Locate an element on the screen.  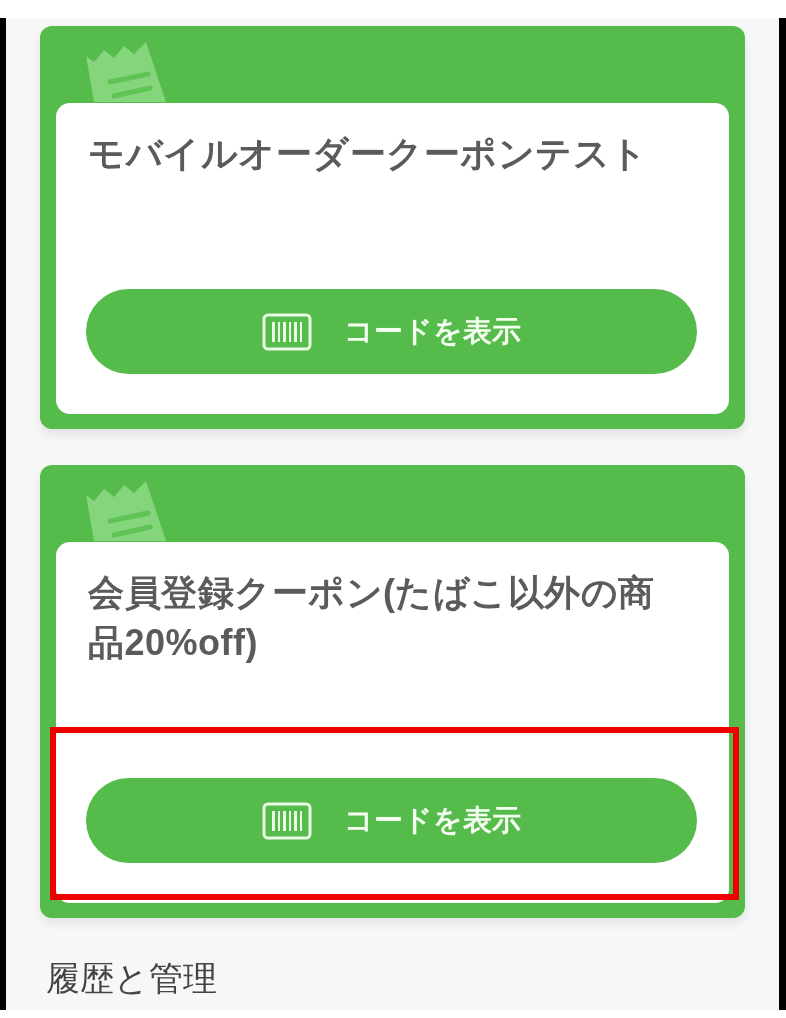
section-heading: 履歴と管理 is located at coordinates (132, 978).